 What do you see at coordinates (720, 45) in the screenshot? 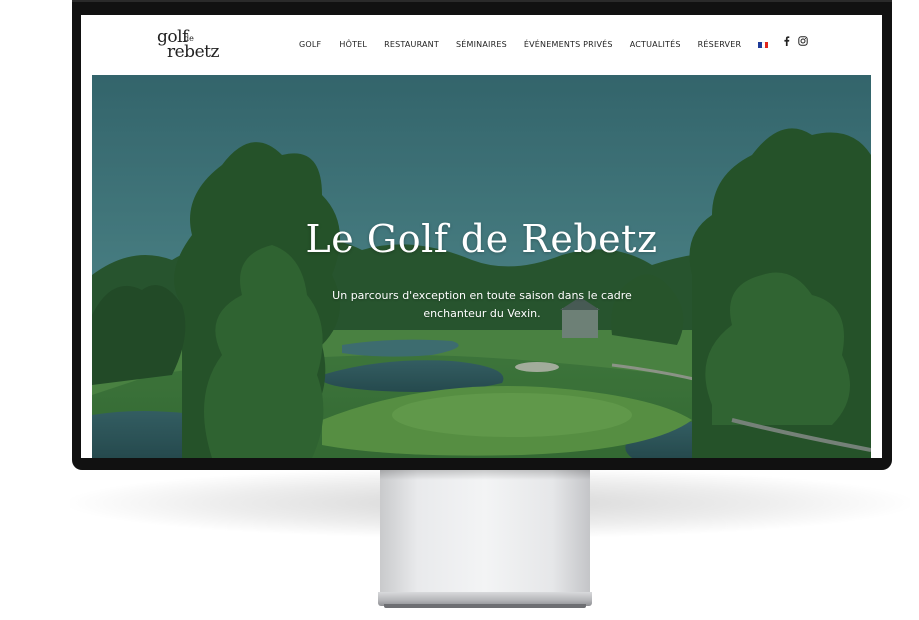
I see `nav-item-reserver: RÉSERVER` at bounding box center [720, 45].